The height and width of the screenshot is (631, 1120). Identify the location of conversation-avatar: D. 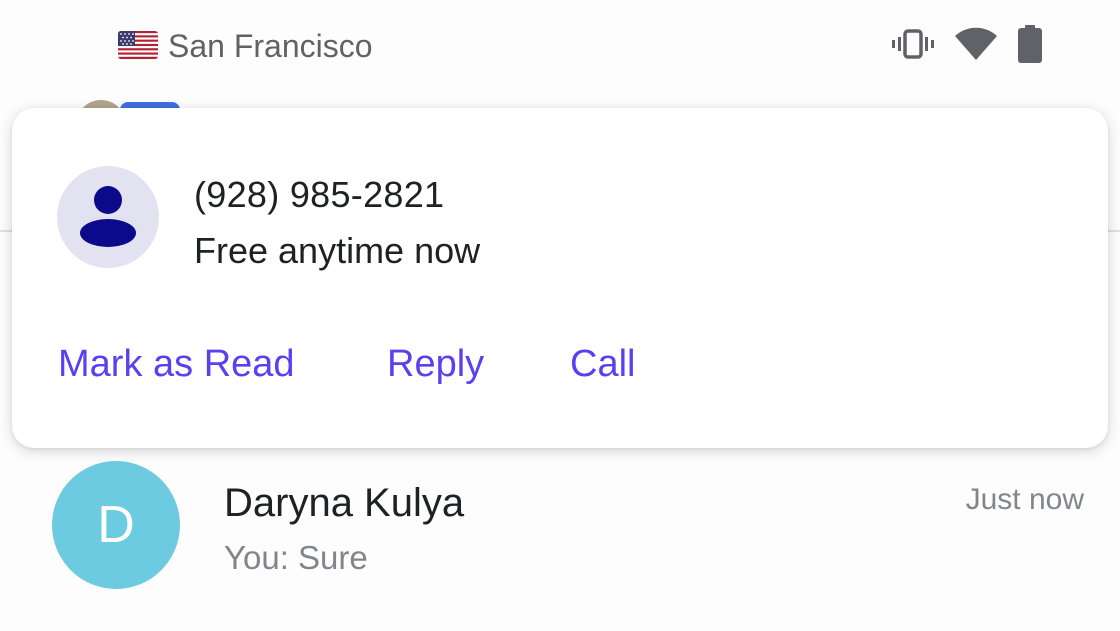
(116, 525).